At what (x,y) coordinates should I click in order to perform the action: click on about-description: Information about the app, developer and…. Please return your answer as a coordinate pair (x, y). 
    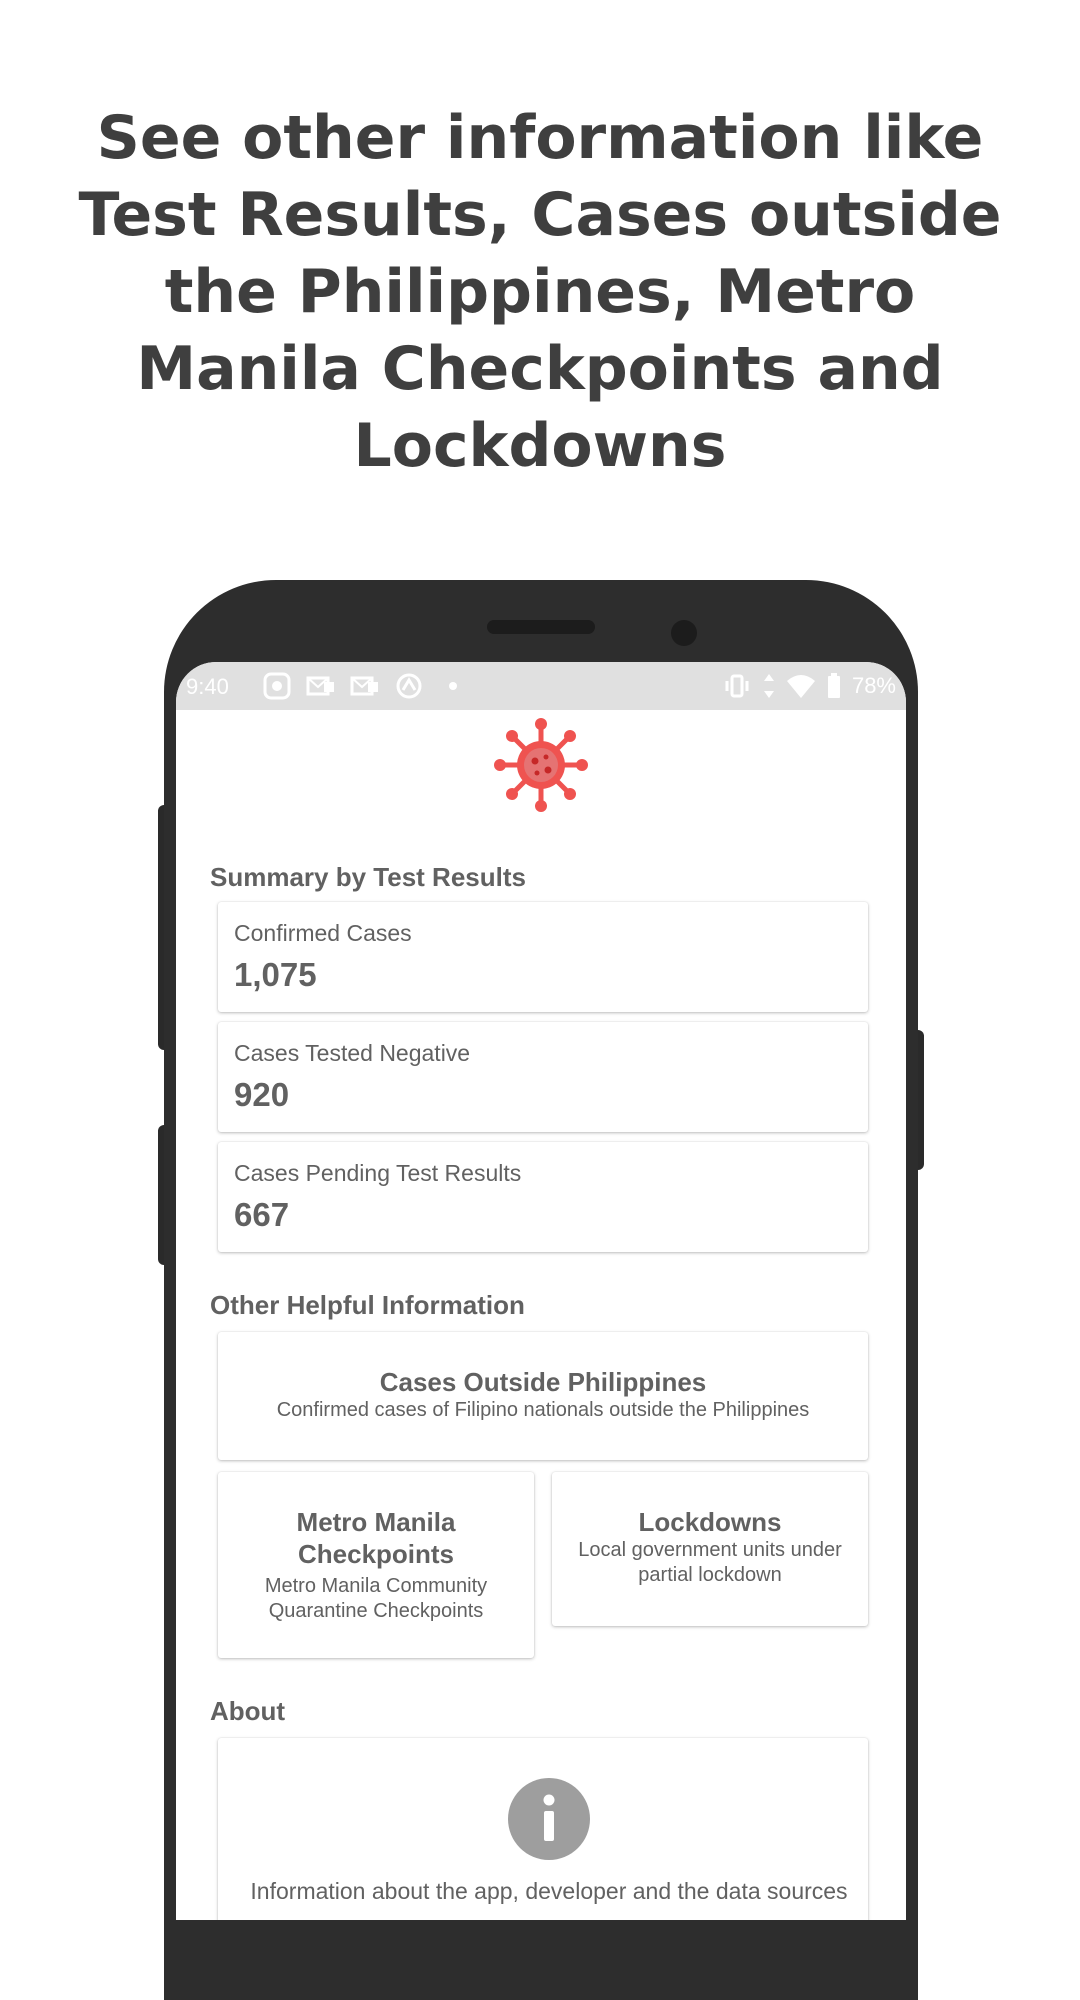
    Looking at the image, I should click on (549, 1891).